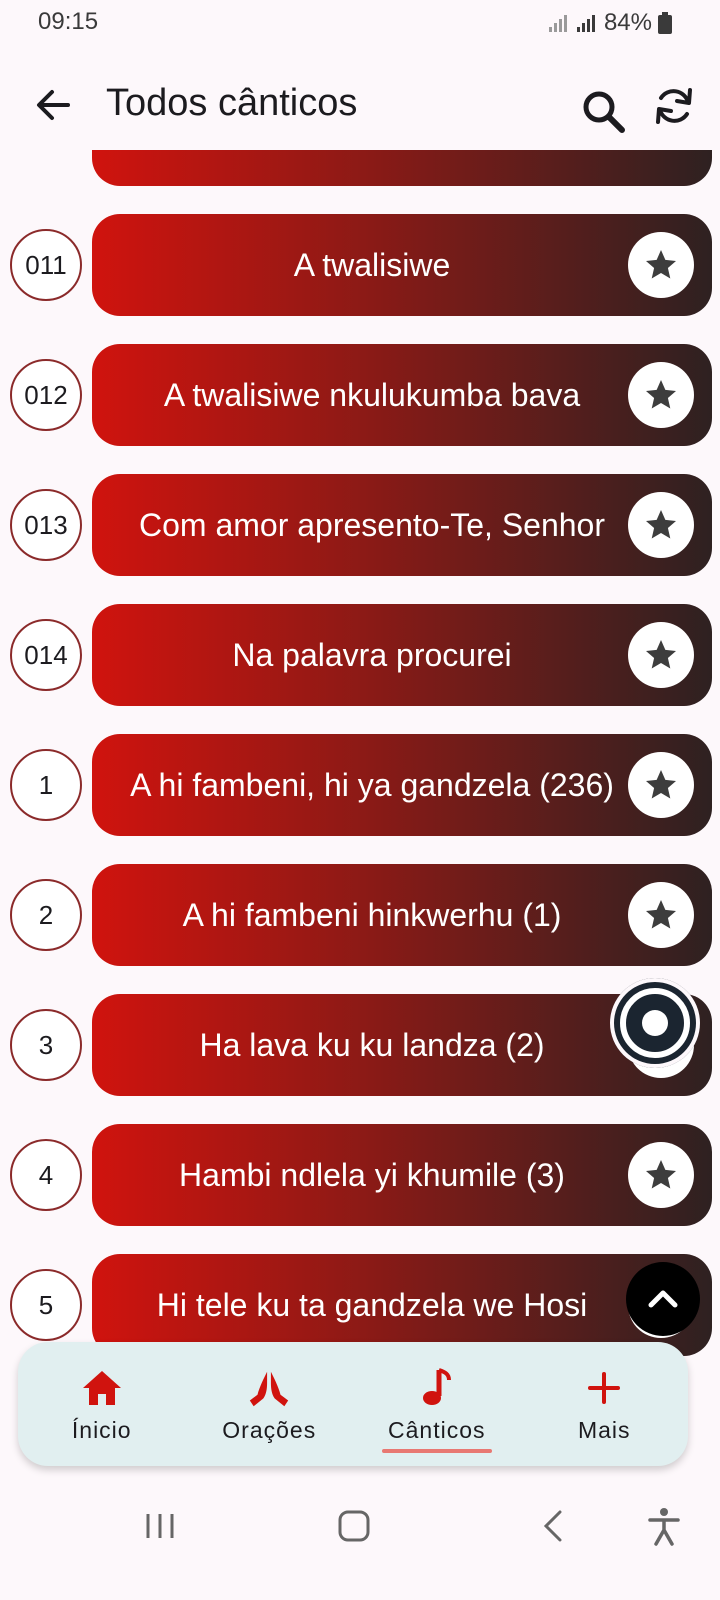  What do you see at coordinates (46, 1045) in the screenshot?
I see `song-number: 3` at bounding box center [46, 1045].